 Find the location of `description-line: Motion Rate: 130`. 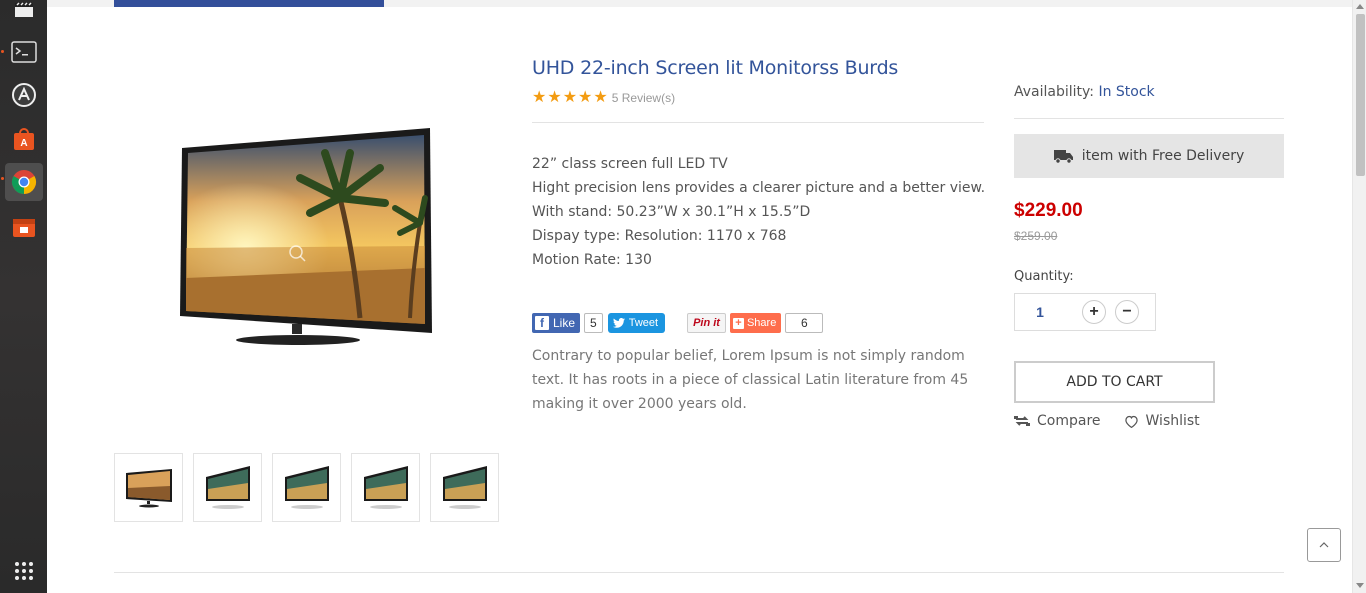

description-line: Motion Rate: 130 is located at coordinates (592, 260).